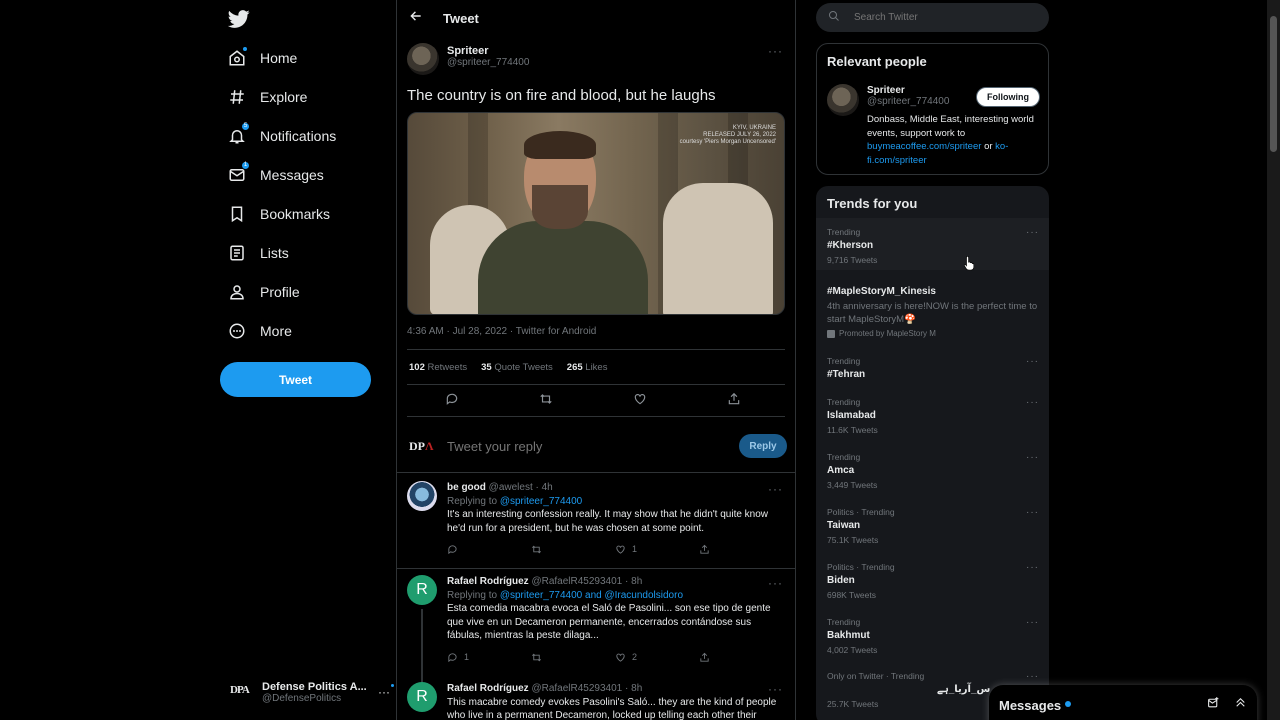  I want to click on reply-button: Reply, so click(763, 446).